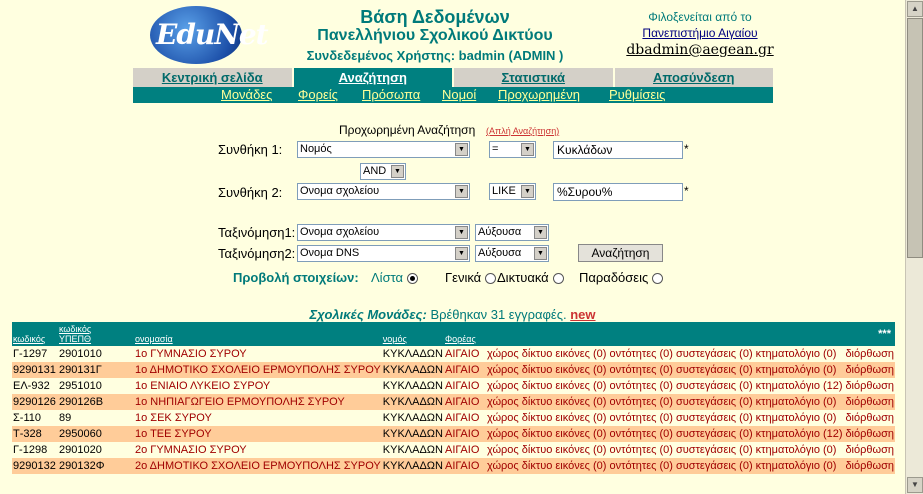 This screenshot has height=494, width=923. Describe the element at coordinates (80, 434) in the screenshot. I see `cell-ypepth: 2950060` at that location.